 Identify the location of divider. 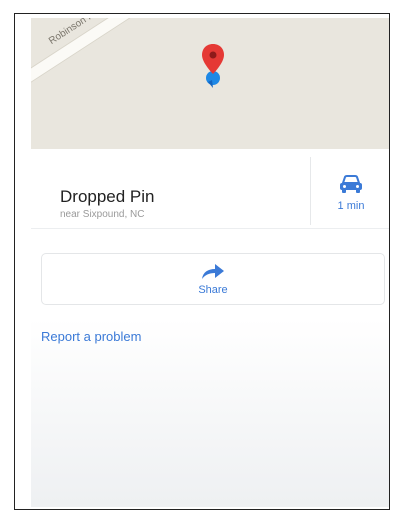
(310, 191).